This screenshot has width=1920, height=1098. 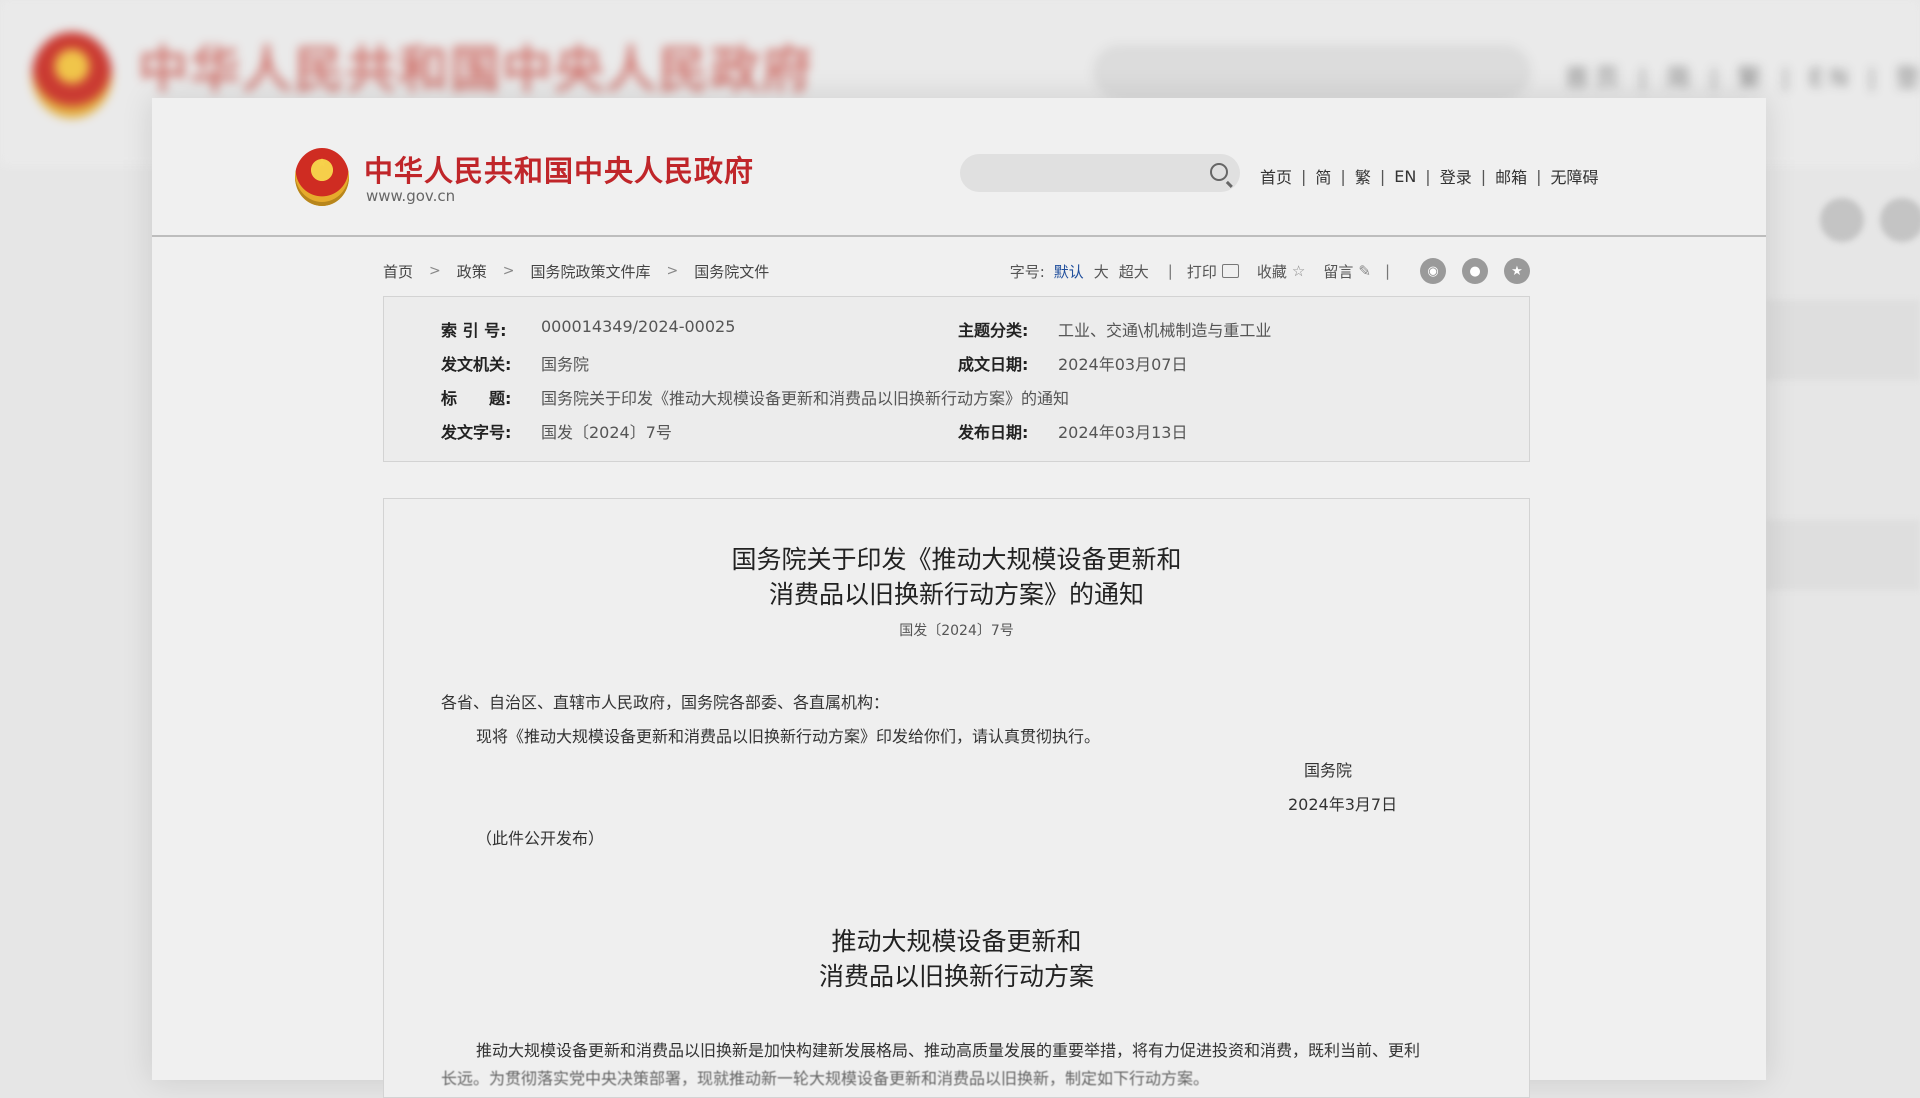 What do you see at coordinates (1230, 271) in the screenshot?
I see `printer-icon` at bounding box center [1230, 271].